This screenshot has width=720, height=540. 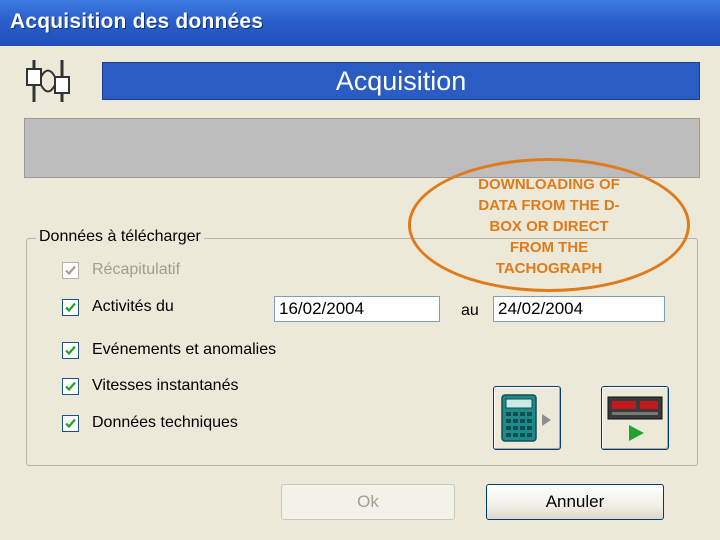 I want to click on checkbox-evenements, so click(x=70, y=350).